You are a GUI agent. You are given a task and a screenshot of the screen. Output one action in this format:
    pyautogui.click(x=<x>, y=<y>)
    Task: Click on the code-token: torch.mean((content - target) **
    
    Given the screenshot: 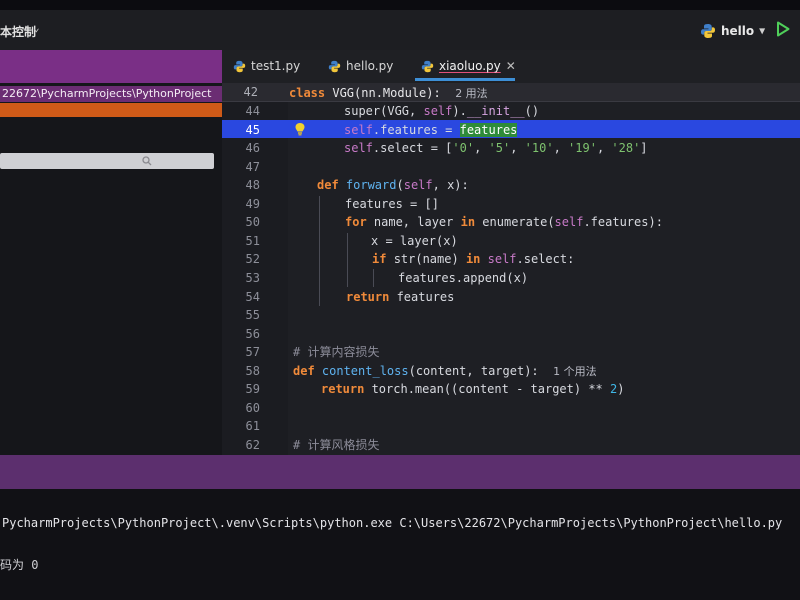 What is the action you would take?
    pyautogui.click(x=490, y=389)
    